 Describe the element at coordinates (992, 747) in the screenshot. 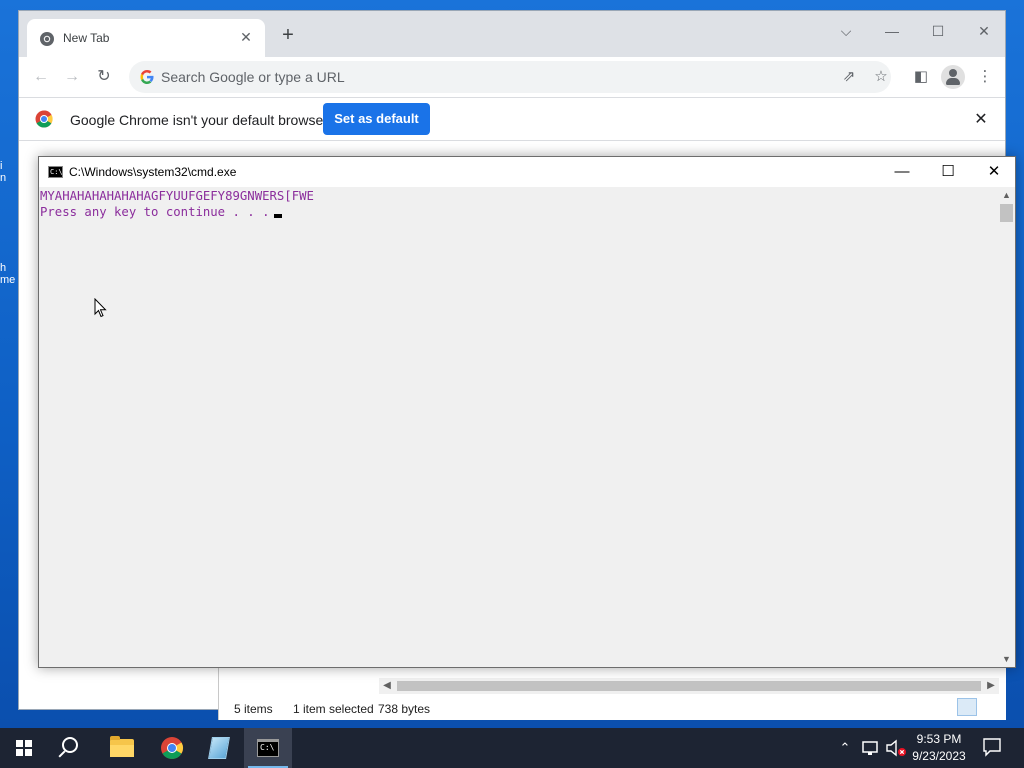

I see `notification-center-icon` at that location.